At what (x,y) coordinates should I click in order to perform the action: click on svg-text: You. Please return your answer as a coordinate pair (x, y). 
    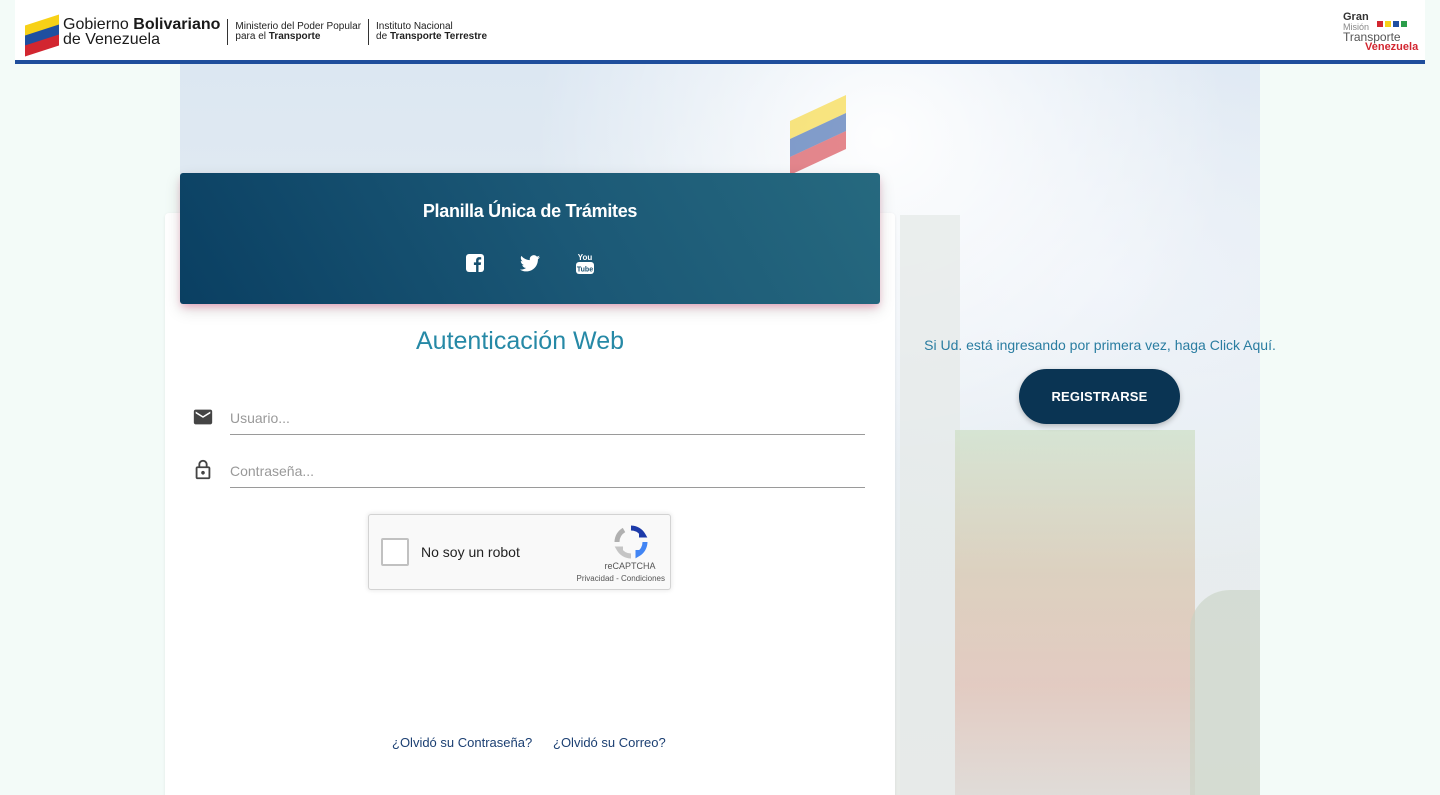
    Looking at the image, I should click on (585, 257).